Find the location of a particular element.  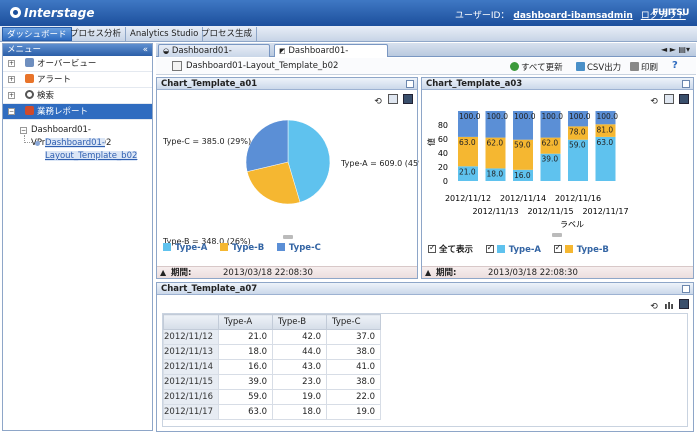

table-row: 2012/11/17 63.0 18.0 19.0 is located at coordinates (272, 412).